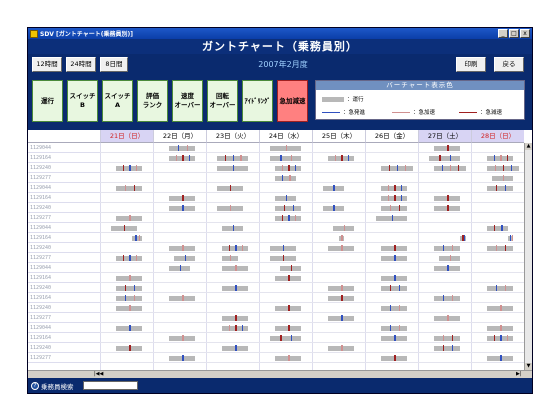 The height and width of the screenshot is (420, 560). Describe the element at coordinates (525, 33) in the screenshot. I see `close-button: x` at that location.